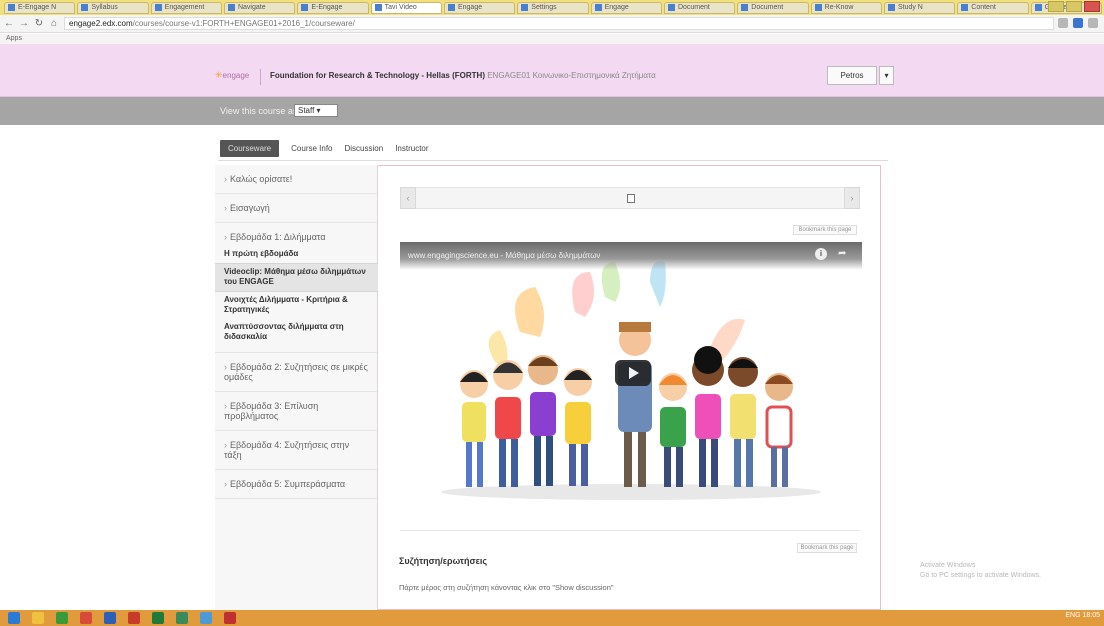 This screenshot has height=626, width=1104. I want to click on sidebar-subsection: Αναπτύσσοντας διλήμματα στη διδασκαλία, so click(296, 336).